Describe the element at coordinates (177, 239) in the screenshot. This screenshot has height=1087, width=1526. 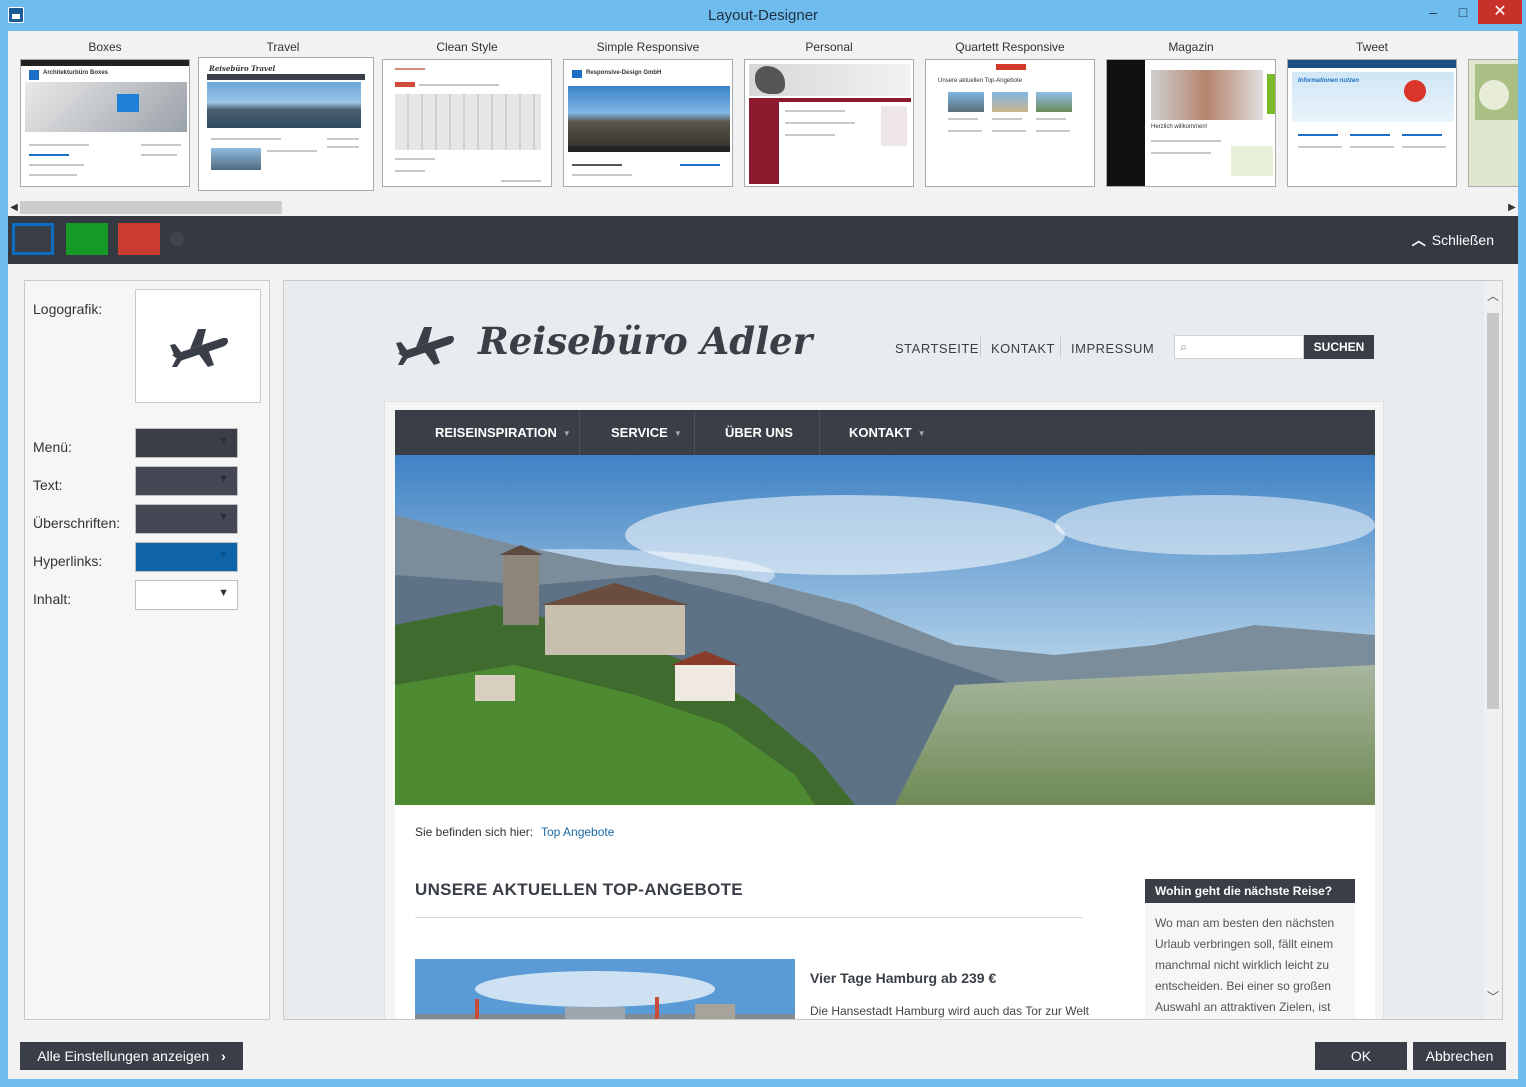
I see `add-swatch-icon` at that location.